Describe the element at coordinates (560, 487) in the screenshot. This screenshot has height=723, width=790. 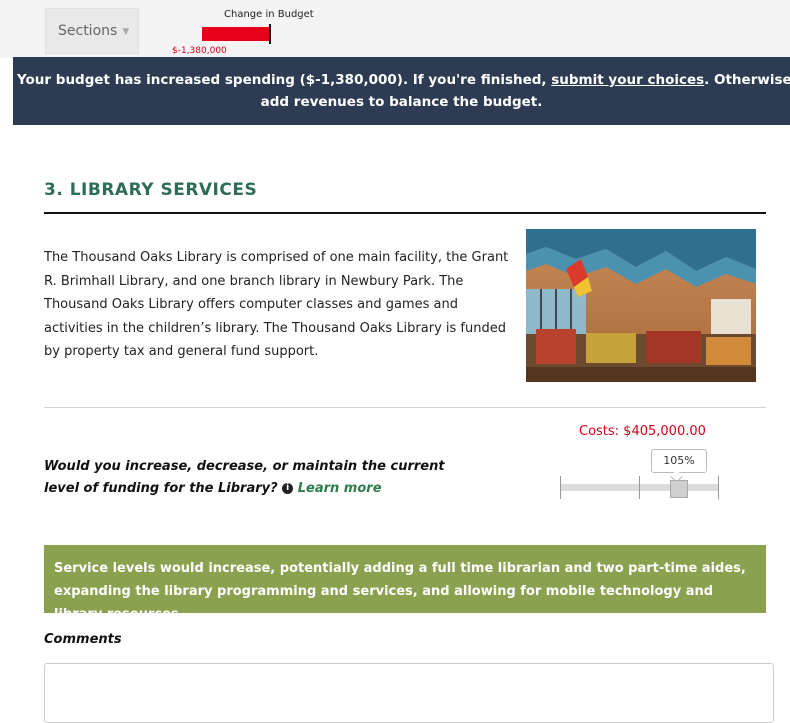
I see `slider-tick-min` at that location.